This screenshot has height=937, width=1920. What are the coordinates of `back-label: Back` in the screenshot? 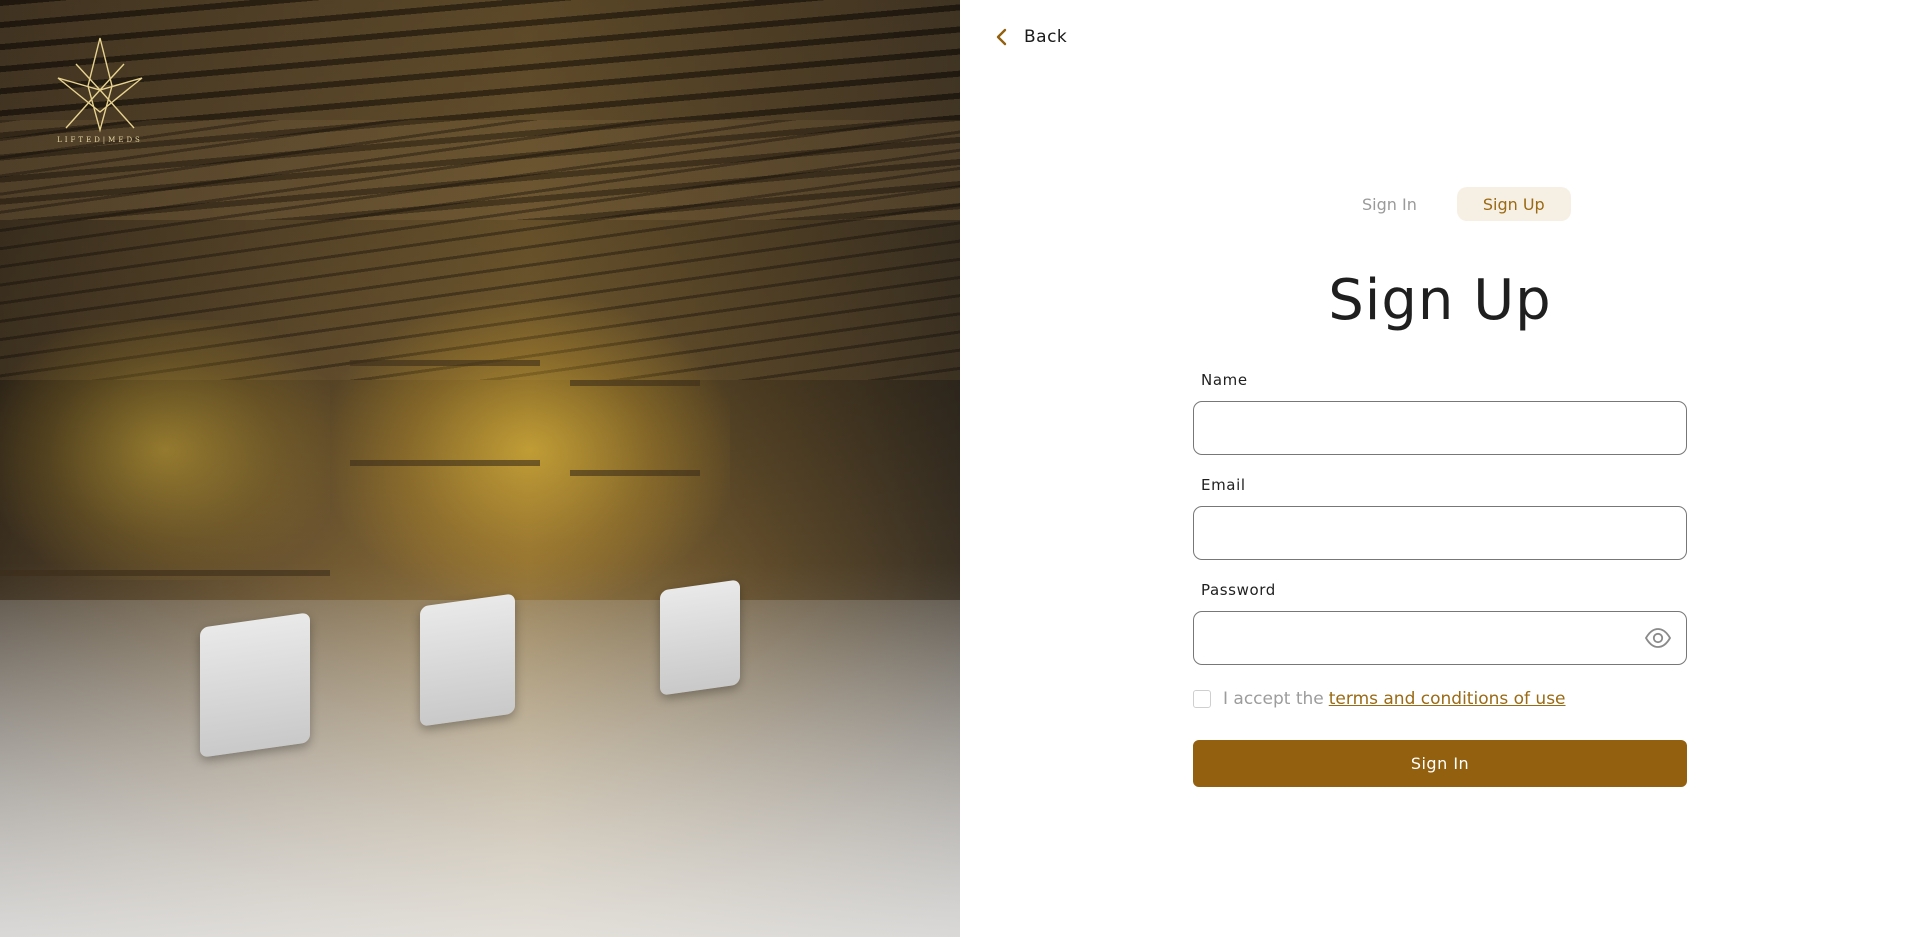 It's located at (1046, 37).